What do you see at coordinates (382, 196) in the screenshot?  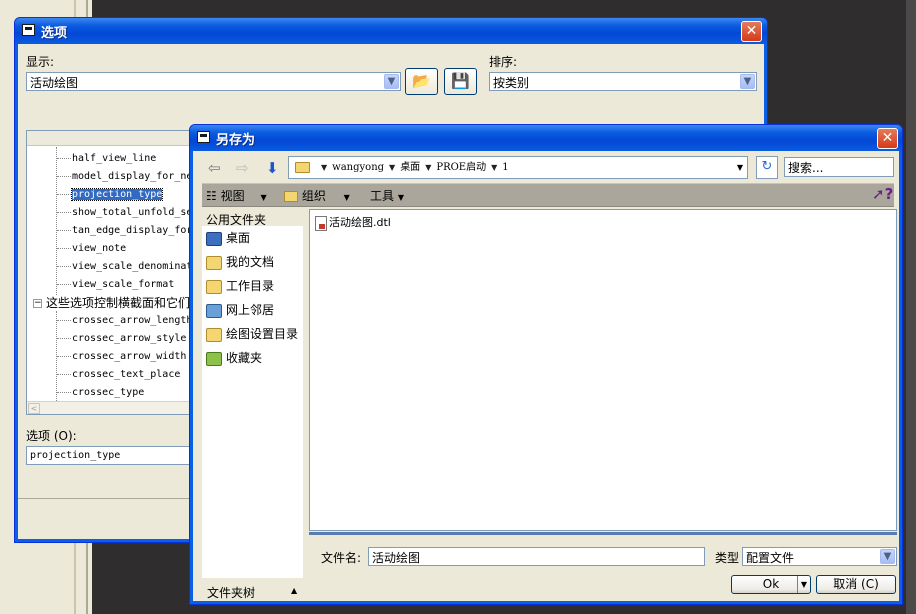 I see `tools-label: 工具` at bounding box center [382, 196].